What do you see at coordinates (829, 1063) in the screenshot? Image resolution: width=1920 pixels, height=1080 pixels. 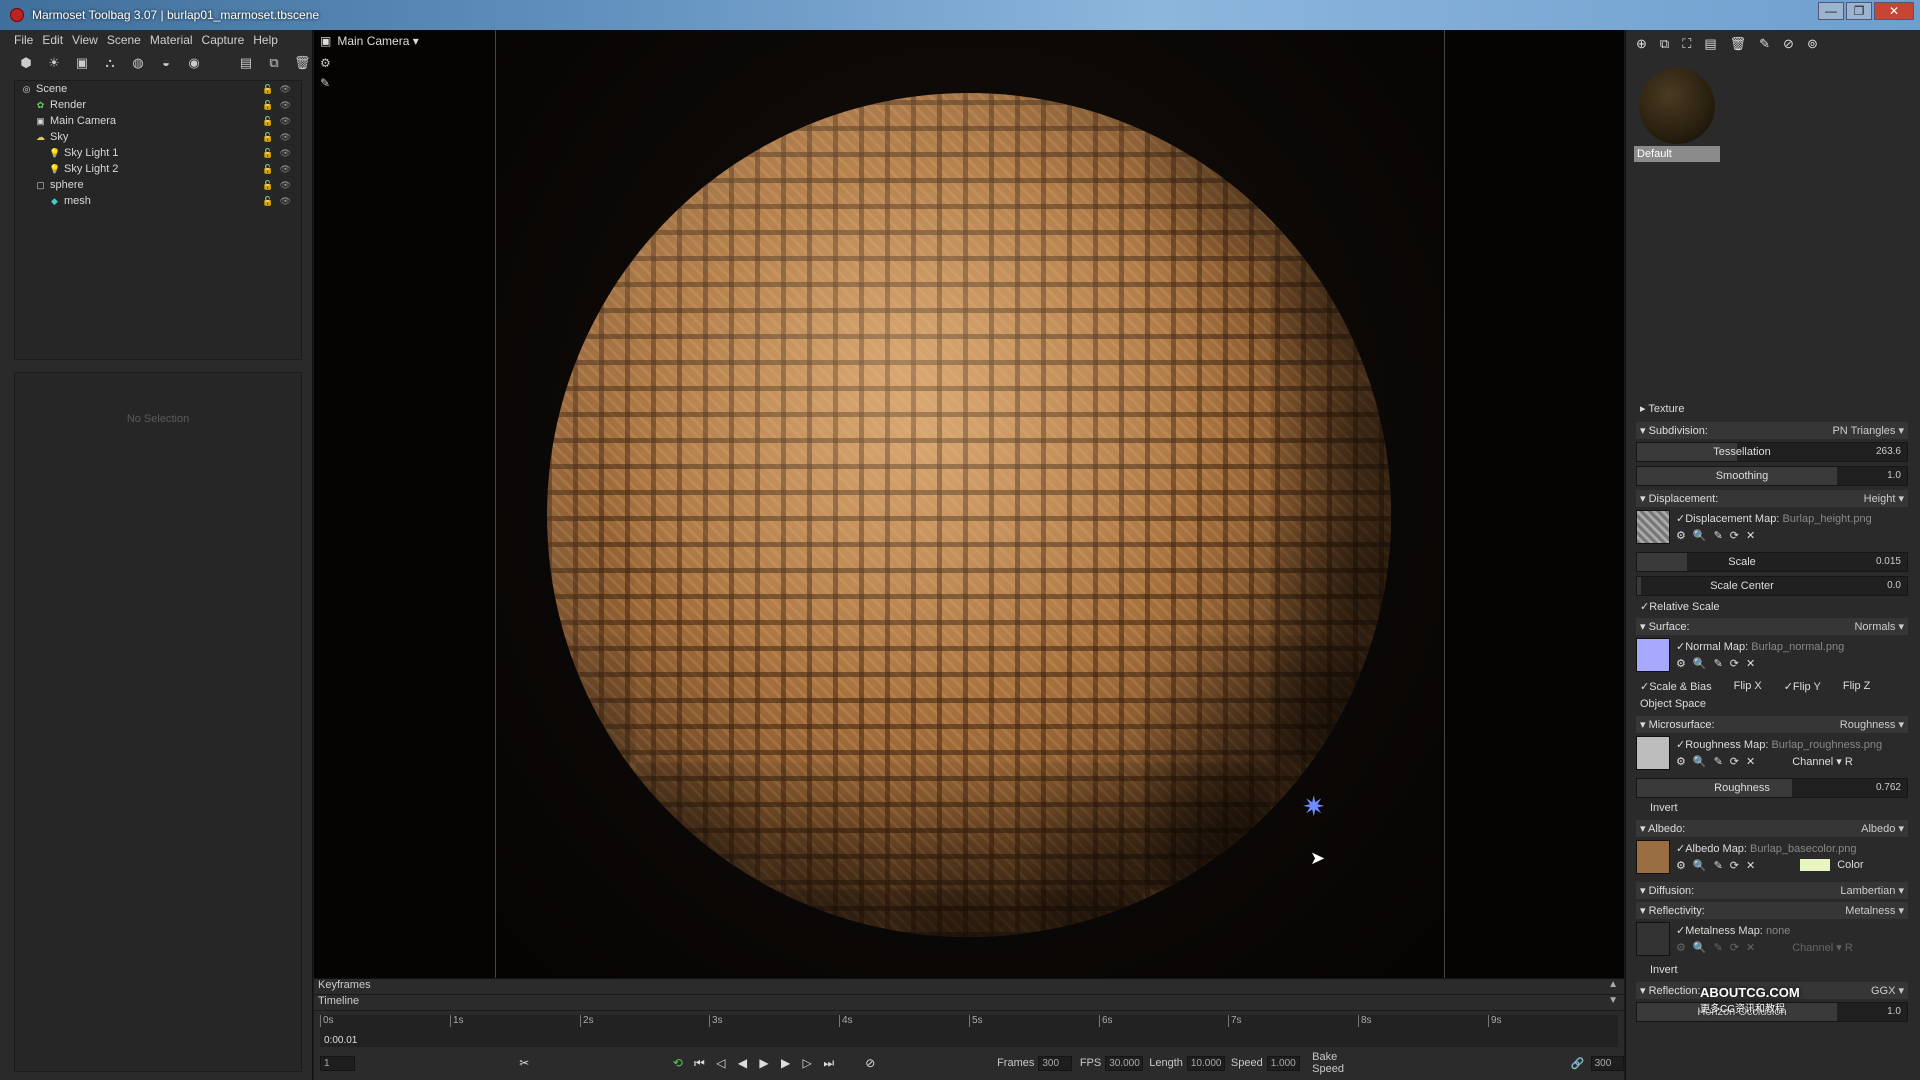 I see `skip-end-icon: ⏭` at bounding box center [829, 1063].